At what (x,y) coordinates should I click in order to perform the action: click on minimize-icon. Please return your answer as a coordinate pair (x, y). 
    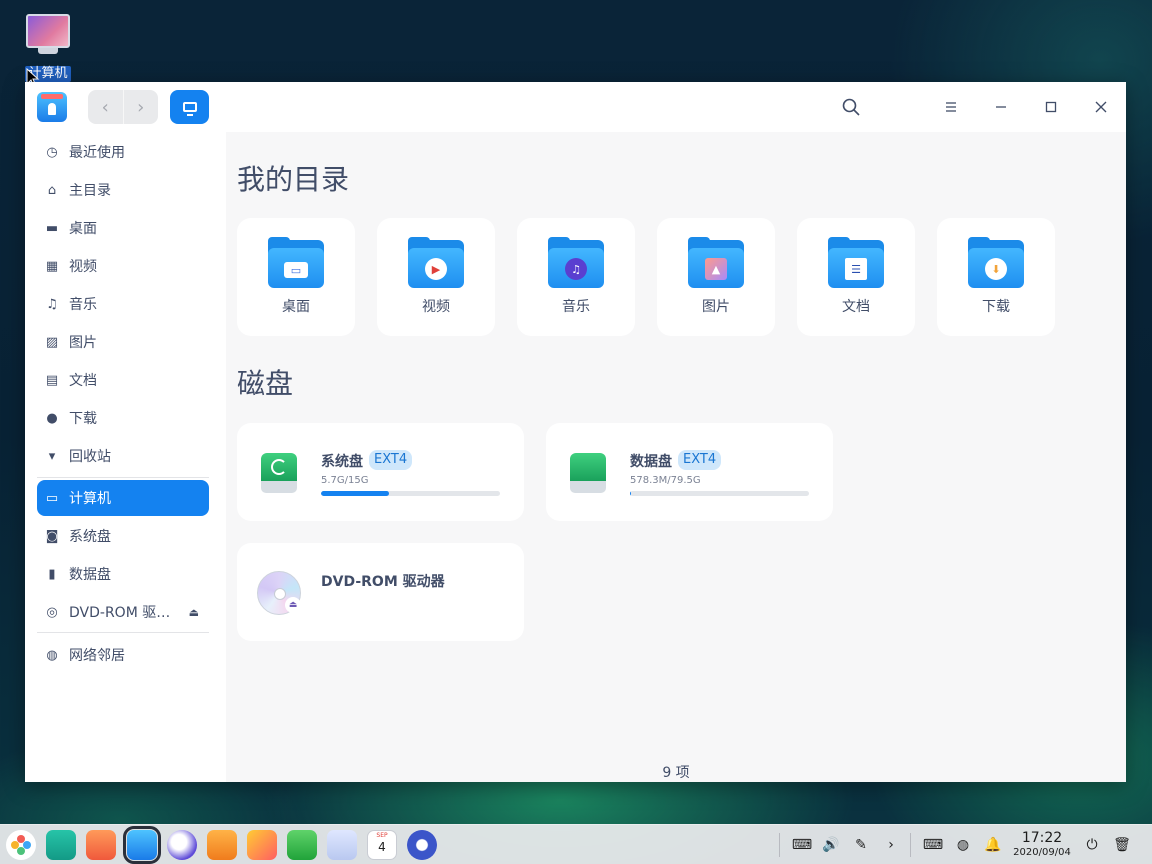
    Looking at the image, I should click on (1001, 107).